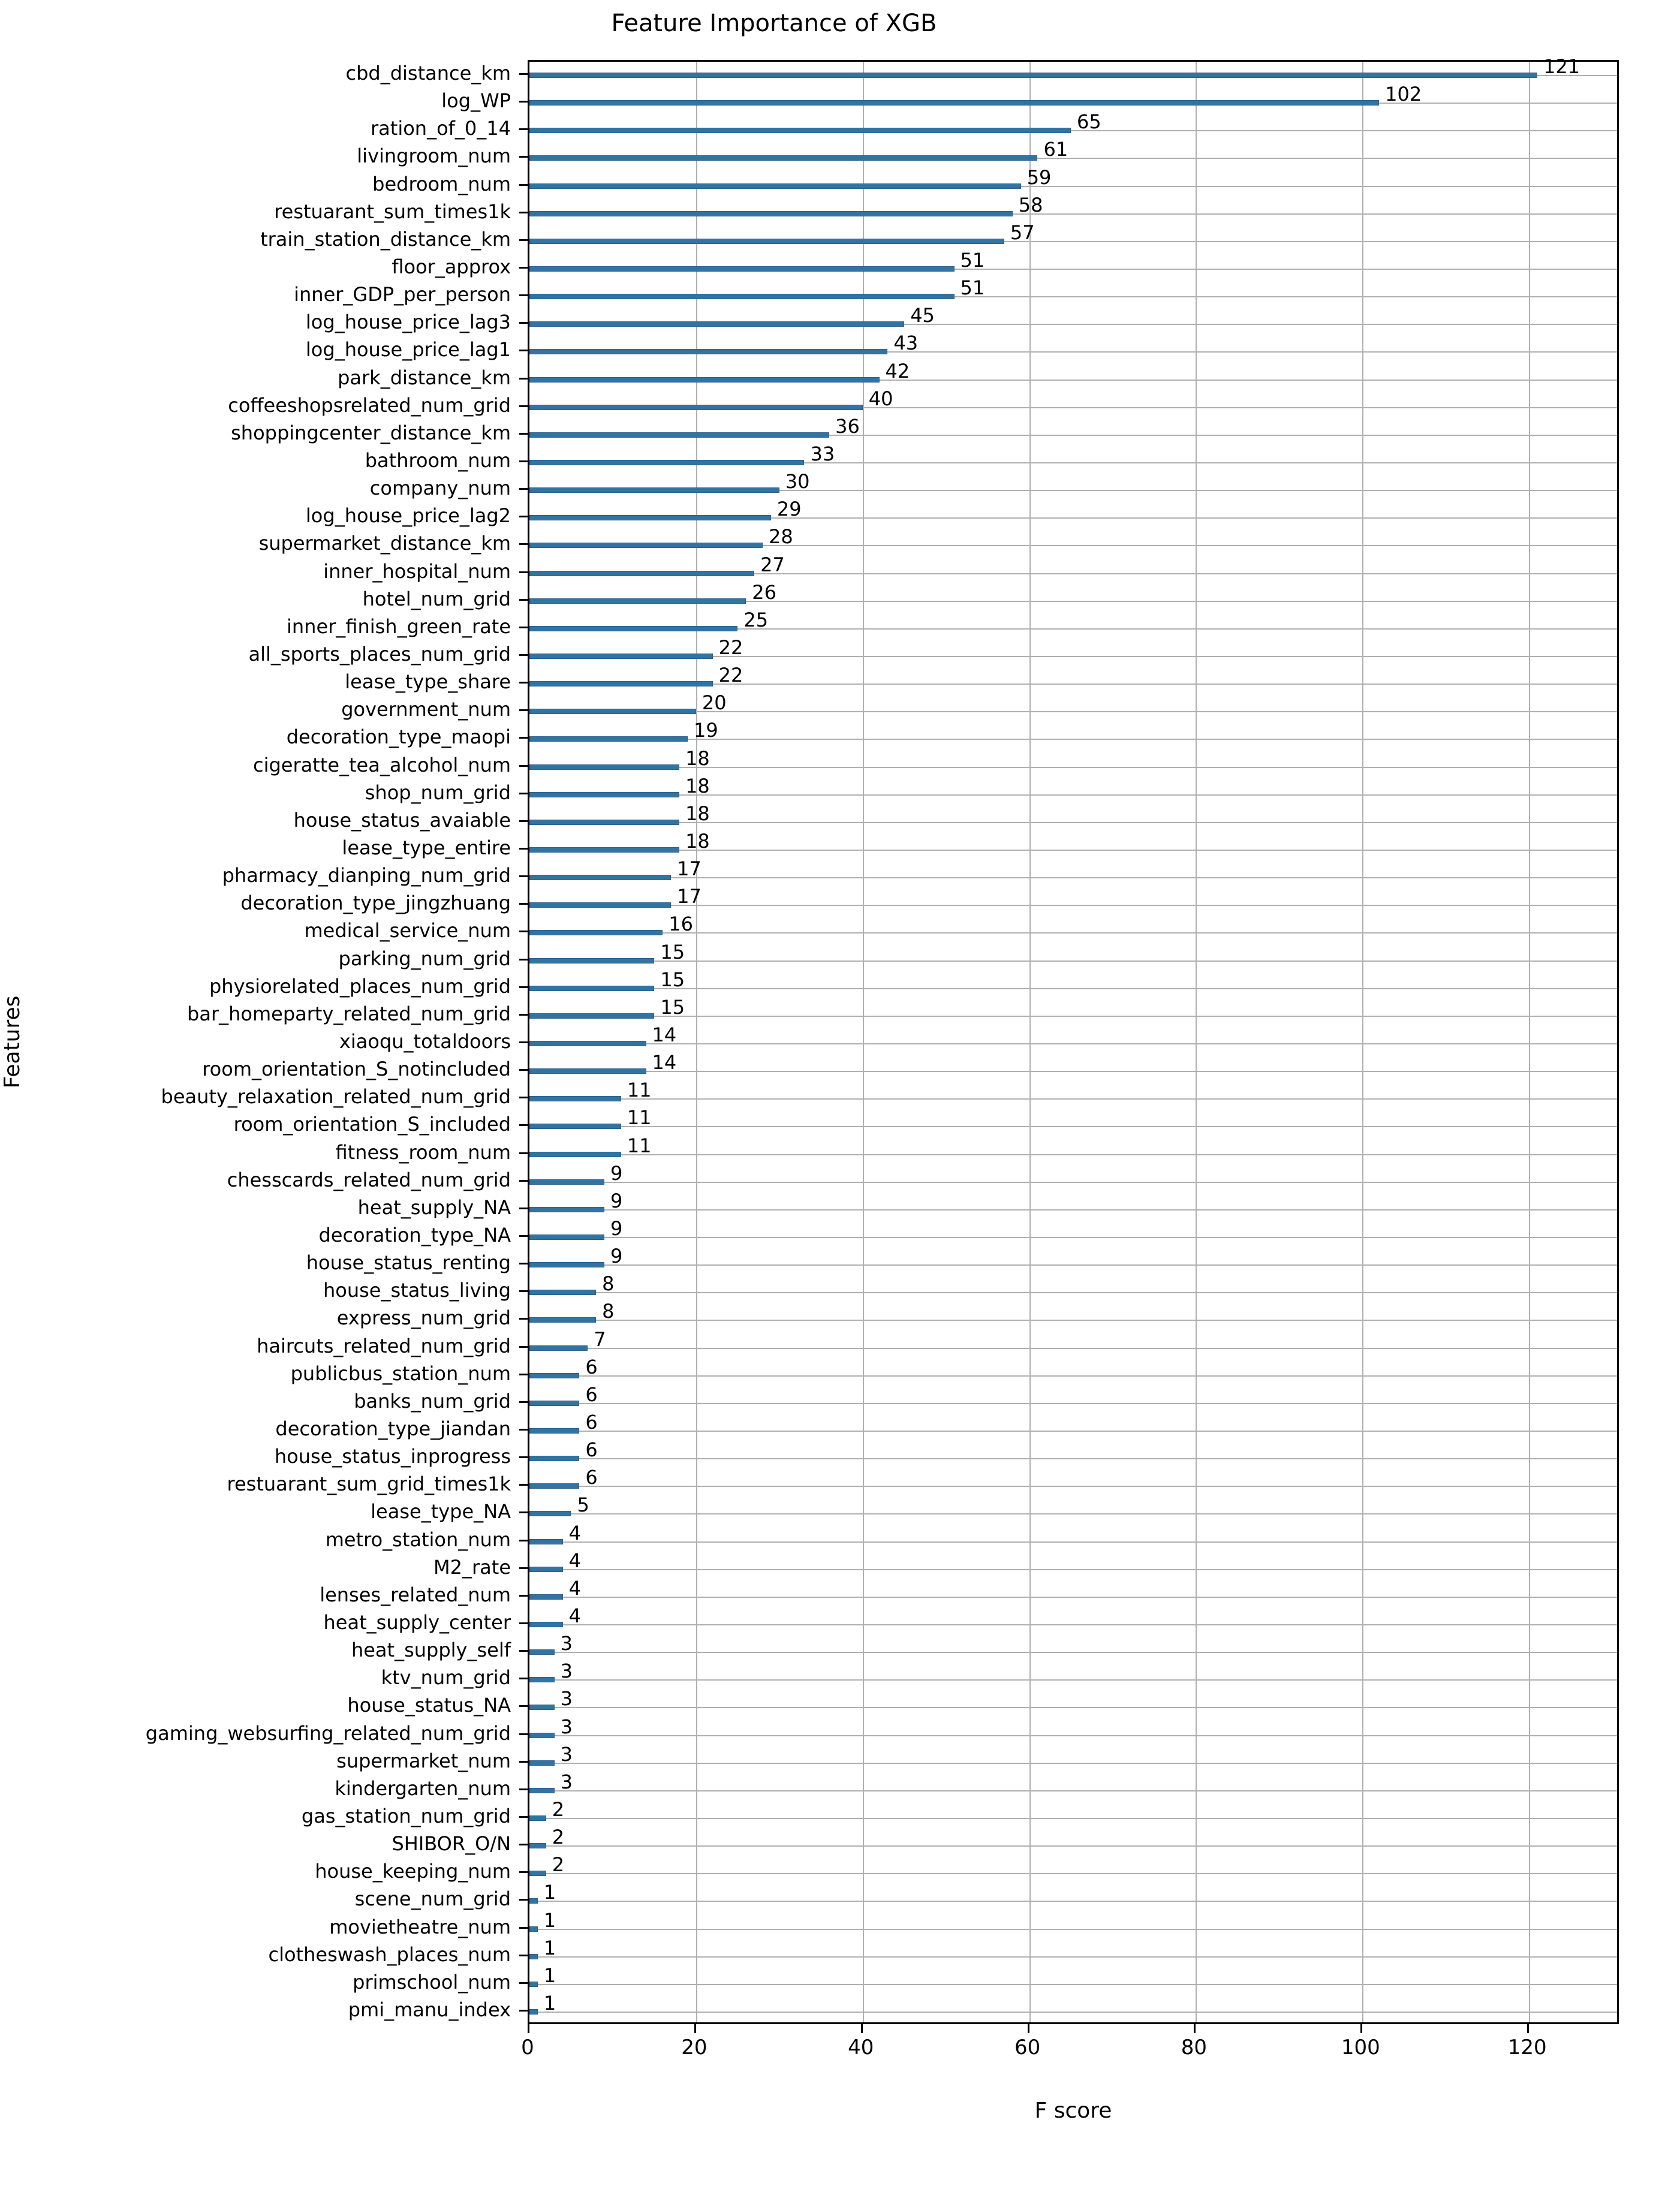 The image size is (1680, 2186). I want to click on y-tick-label: bedroom_num, so click(441, 183).